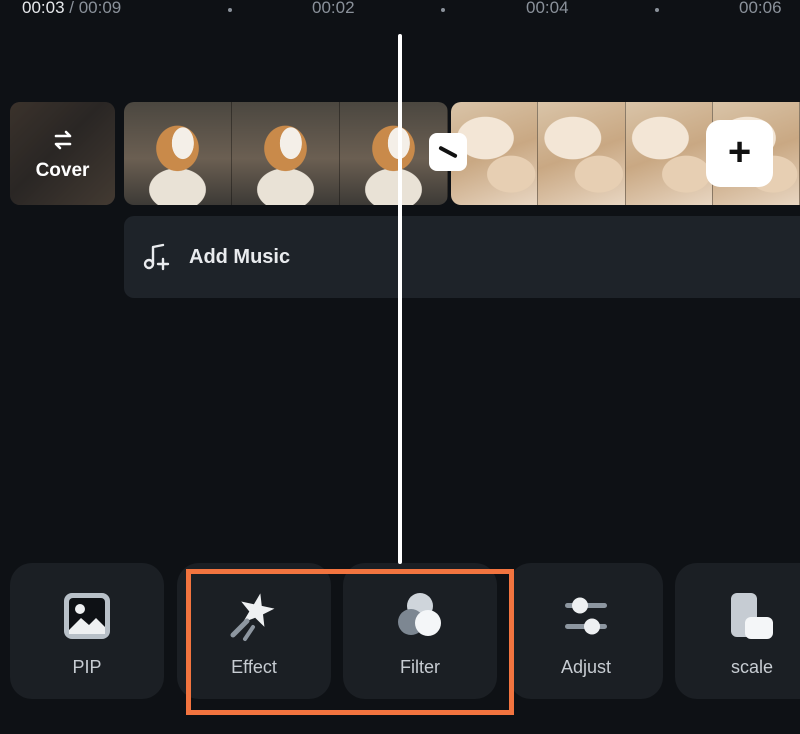 This screenshot has width=800, height=734. I want to click on tool-scale: scale, so click(737, 631).